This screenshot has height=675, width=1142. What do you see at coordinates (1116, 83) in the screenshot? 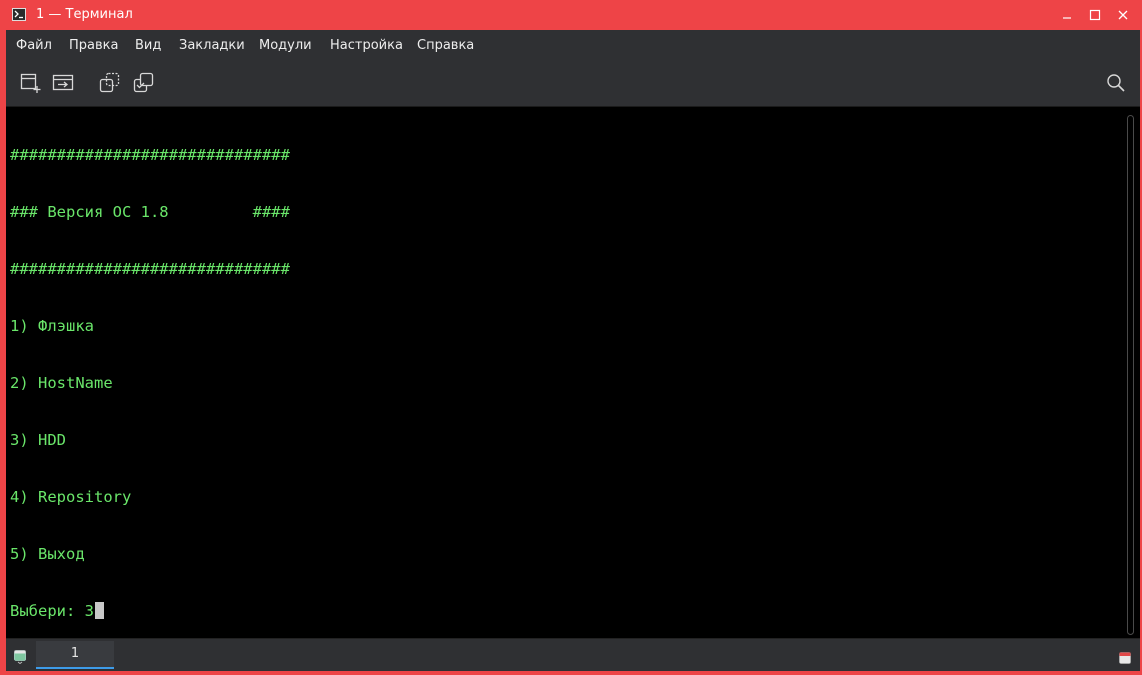
I see `search-icon` at bounding box center [1116, 83].